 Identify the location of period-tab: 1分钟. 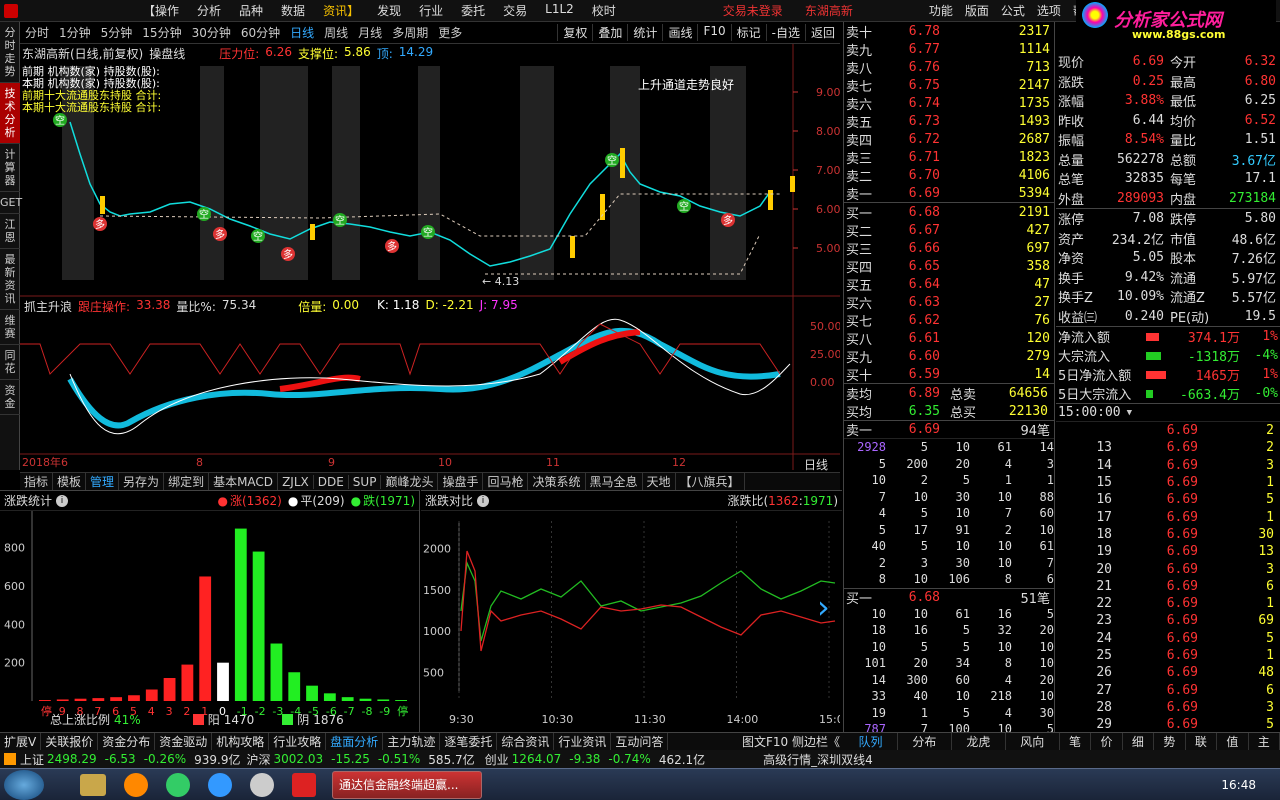
(75, 32).